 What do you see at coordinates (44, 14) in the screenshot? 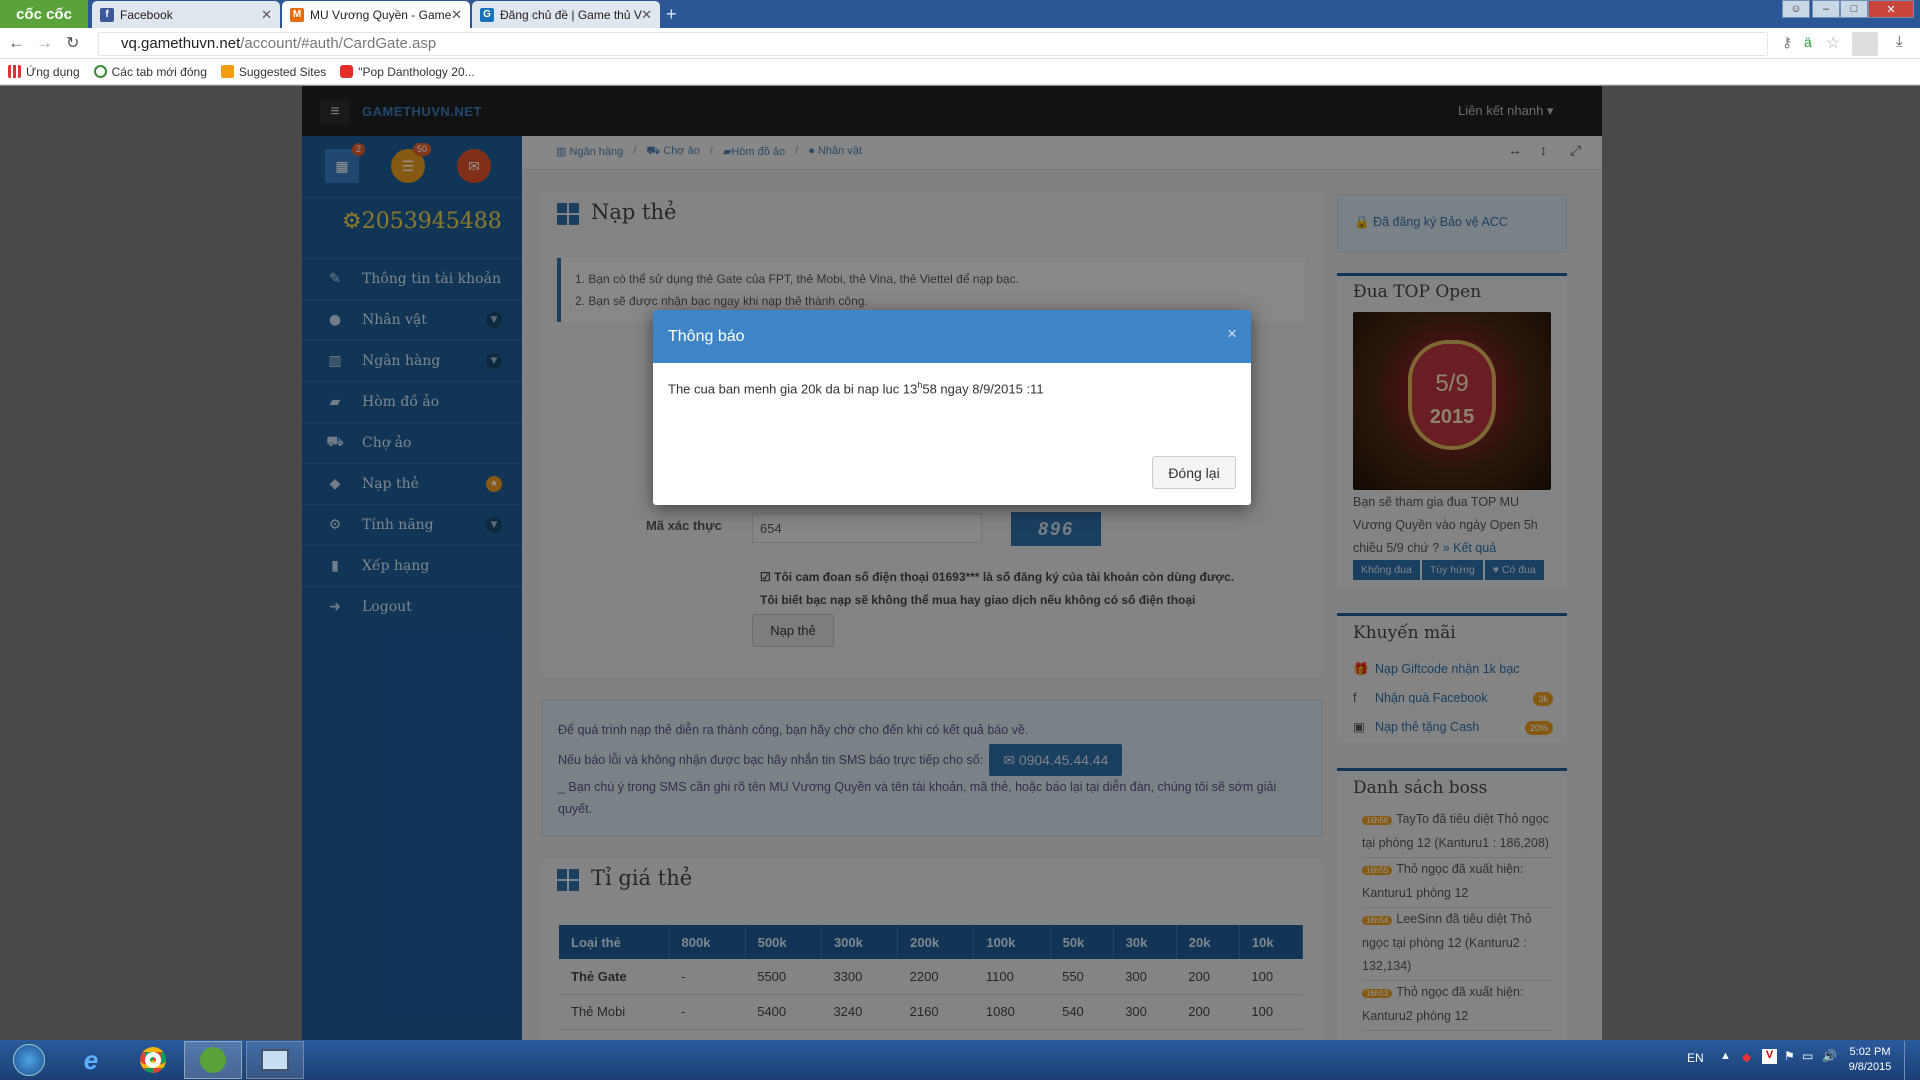
I see `browser-logo: cốc cốc` at bounding box center [44, 14].